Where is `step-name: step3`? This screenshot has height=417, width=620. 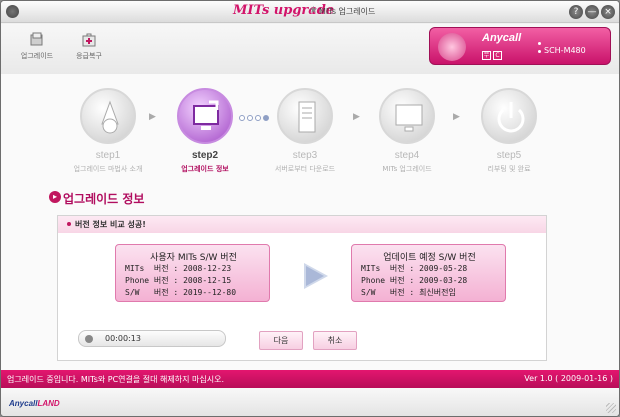 step-name: step3 is located at coordinates (305, 155).